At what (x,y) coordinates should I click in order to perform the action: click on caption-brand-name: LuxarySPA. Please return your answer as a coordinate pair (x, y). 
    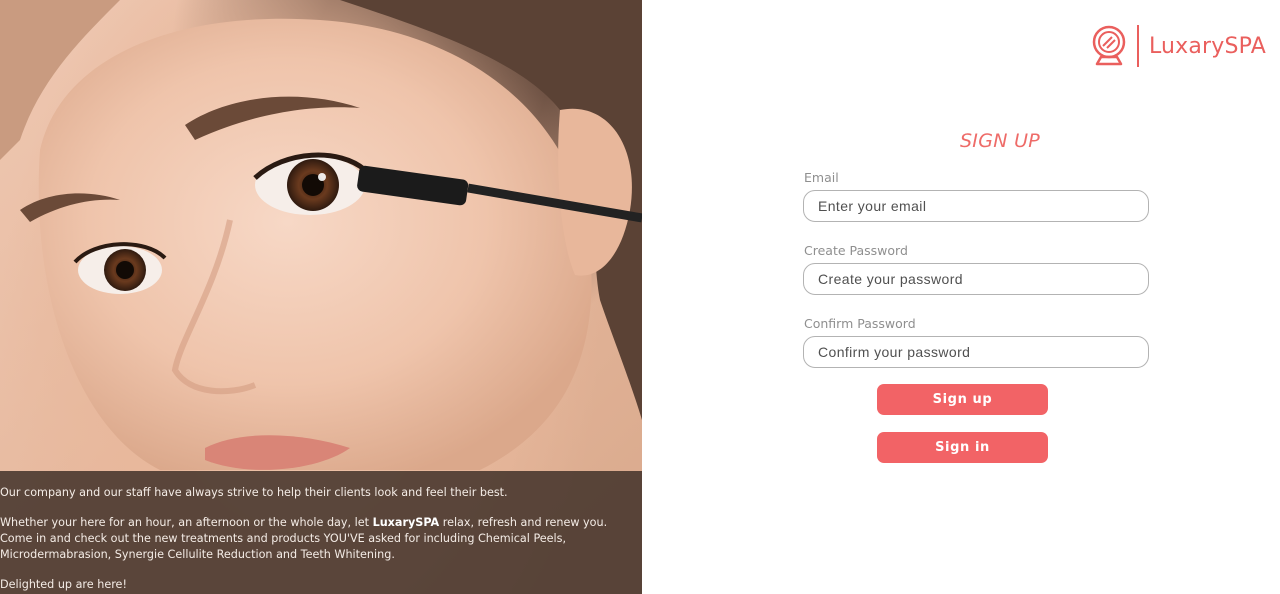
    Looking at the image, I should click on (406, 522).